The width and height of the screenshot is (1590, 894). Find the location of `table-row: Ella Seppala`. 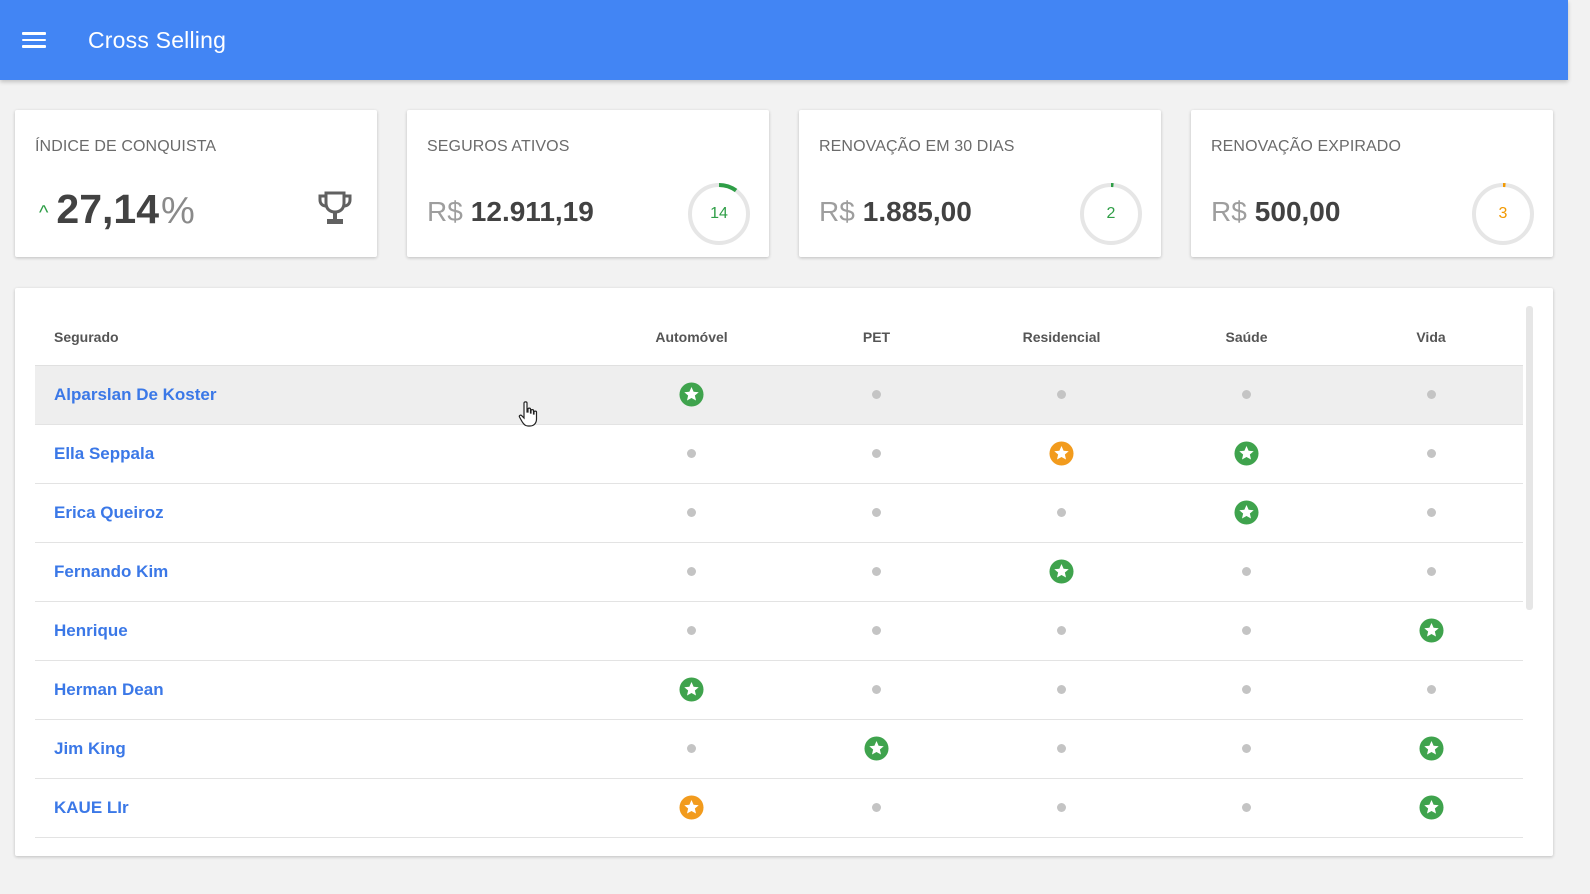

table-row: Ella Seppala is located at coordinates (779, 453).